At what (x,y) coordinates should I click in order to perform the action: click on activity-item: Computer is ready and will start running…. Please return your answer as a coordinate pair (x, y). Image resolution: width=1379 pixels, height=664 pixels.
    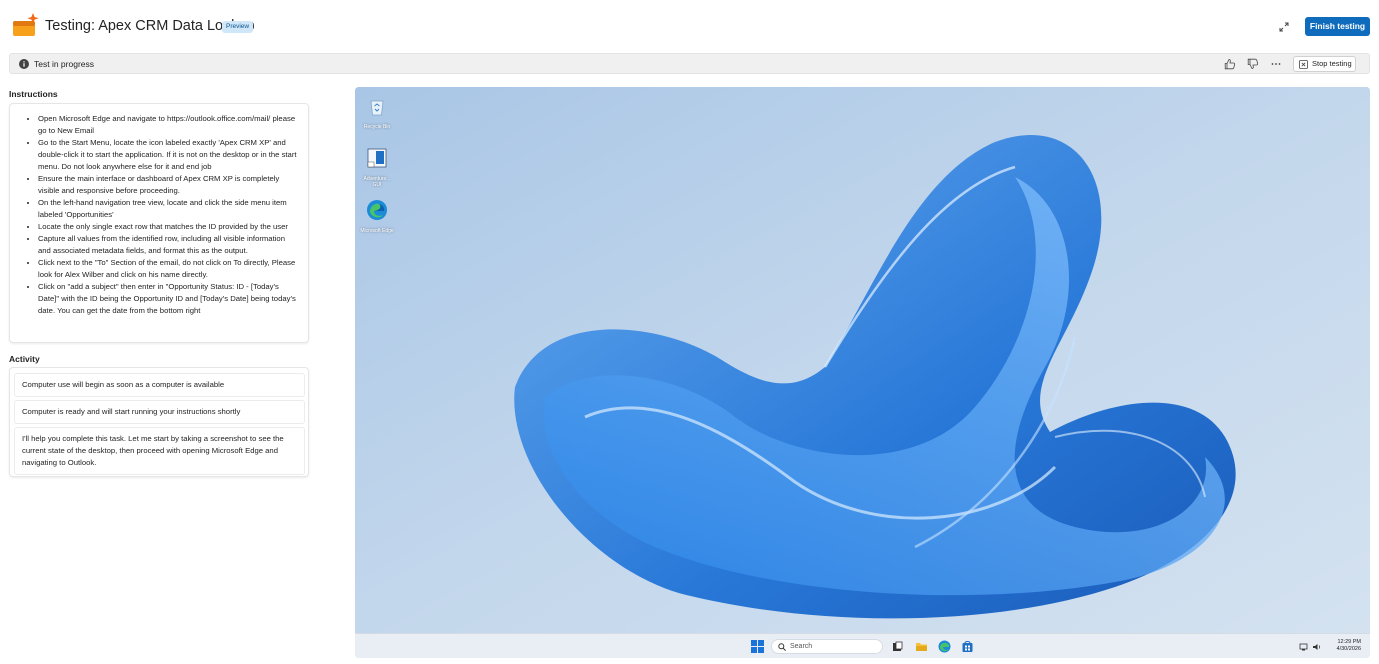
    Looking at the image, I should click on (159, 412).